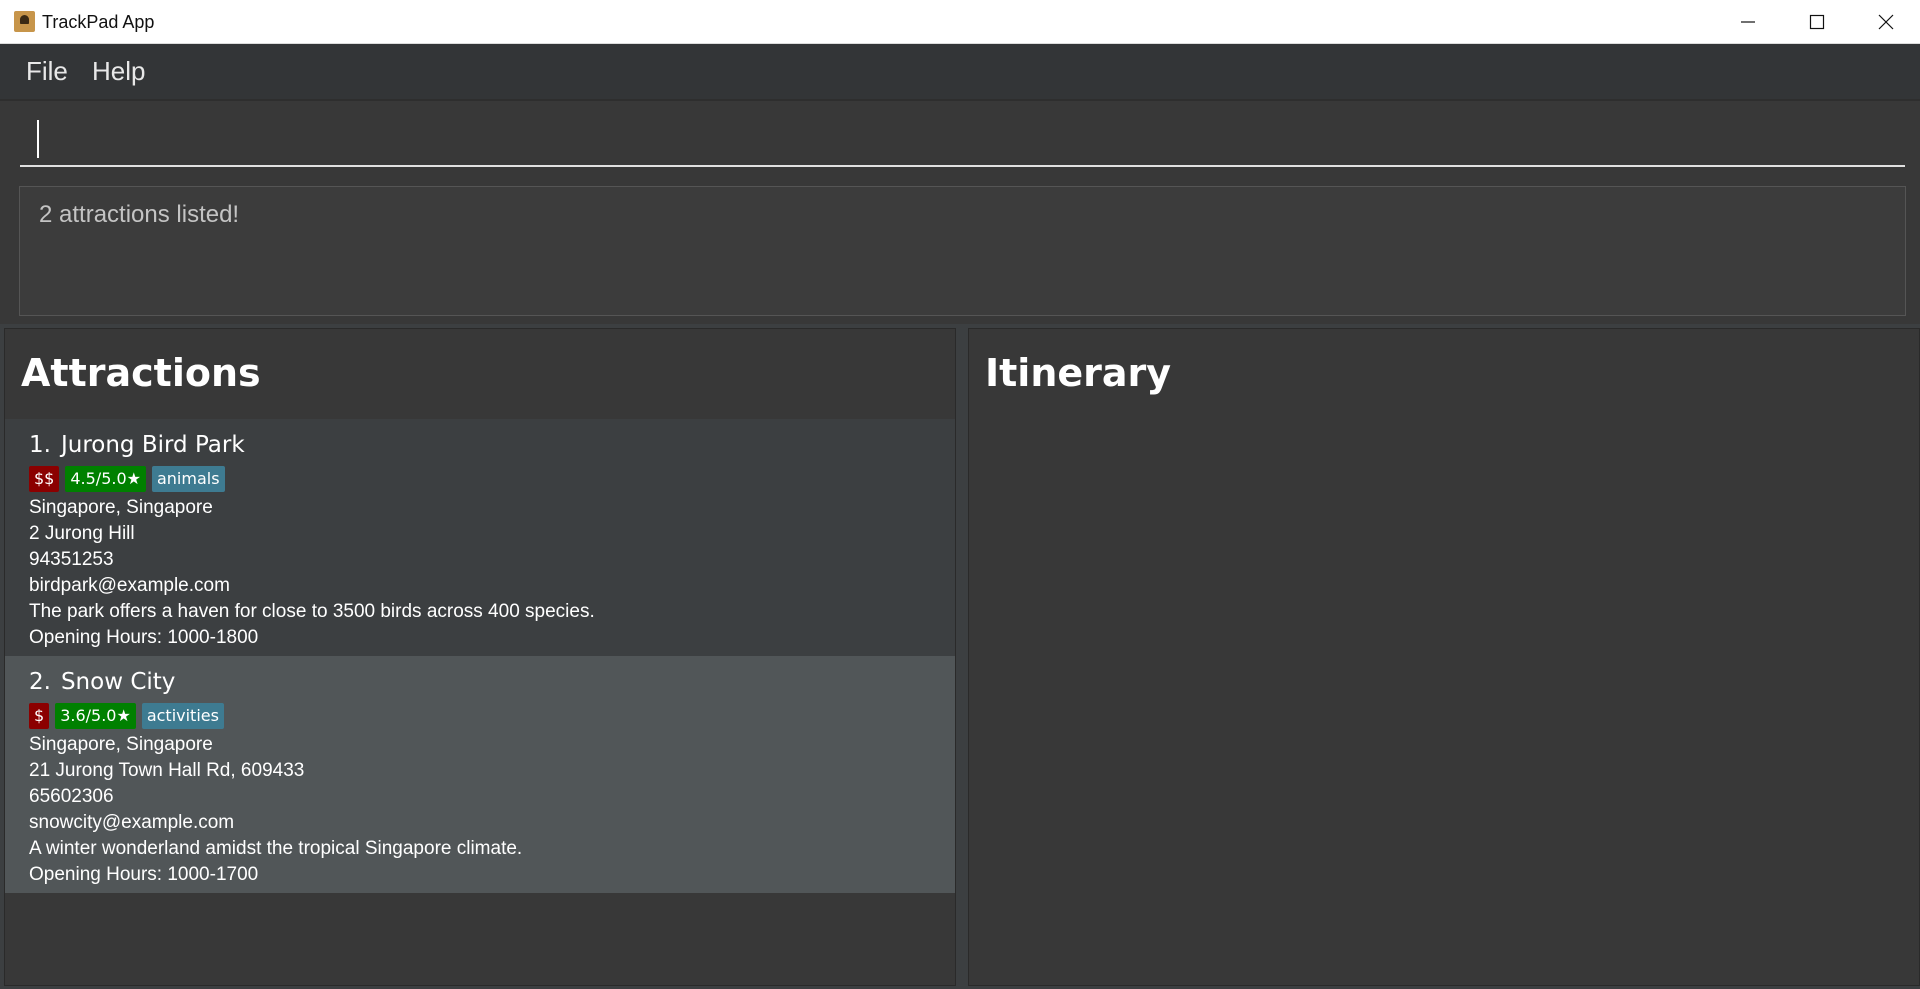 The width and height of the screenshot is (1920, 989). I want to click on minimize-button, so click(1748, 22).